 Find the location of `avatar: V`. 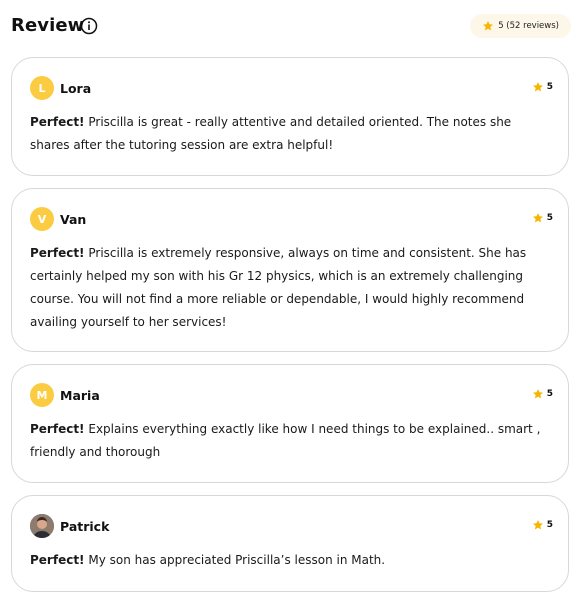

avatar: V is located at coordinates (42, 219).